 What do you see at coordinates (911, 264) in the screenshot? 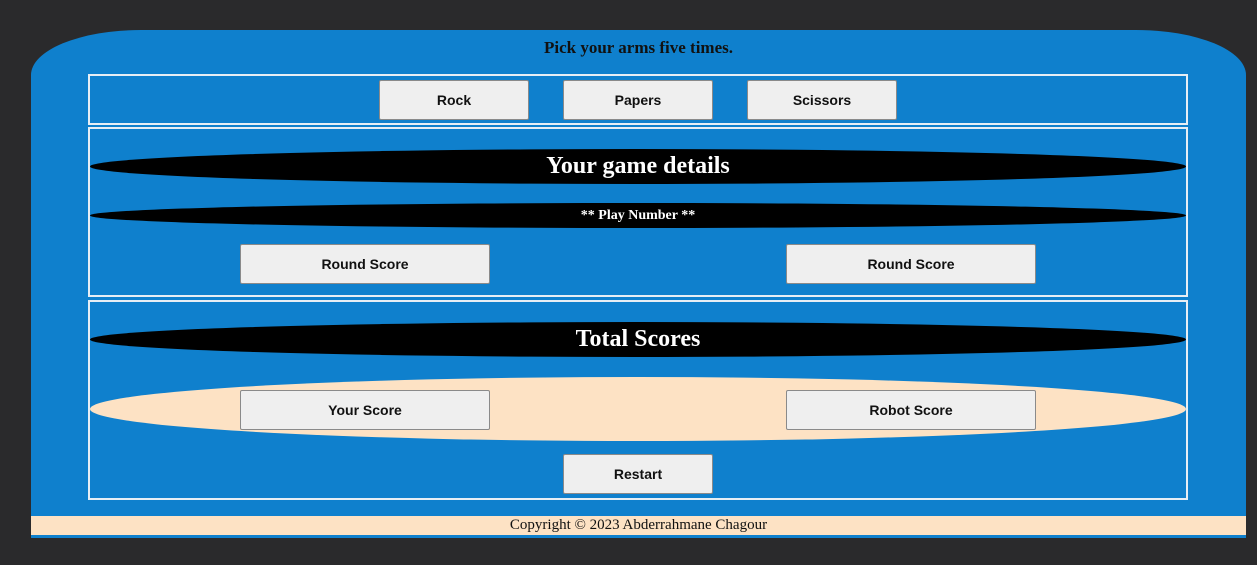
I see `robot-round-score: Round Score` at bounding box center [911, 264].